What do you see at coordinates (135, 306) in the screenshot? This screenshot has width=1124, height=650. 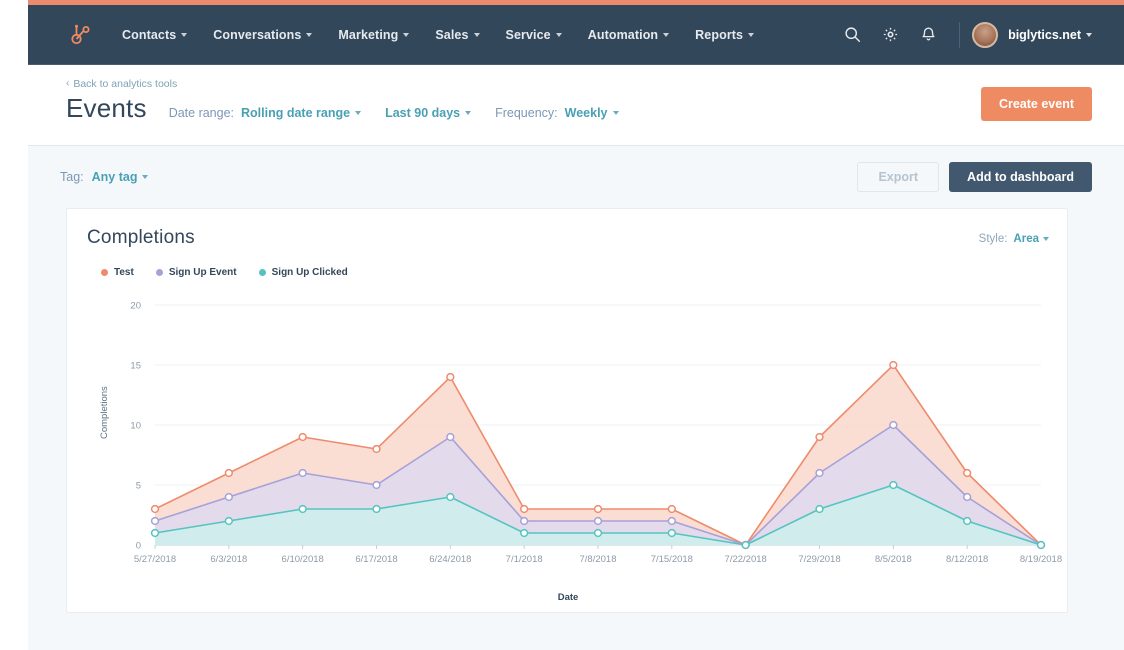 I see `svg-text: 20` at bounding box center [135, 306].